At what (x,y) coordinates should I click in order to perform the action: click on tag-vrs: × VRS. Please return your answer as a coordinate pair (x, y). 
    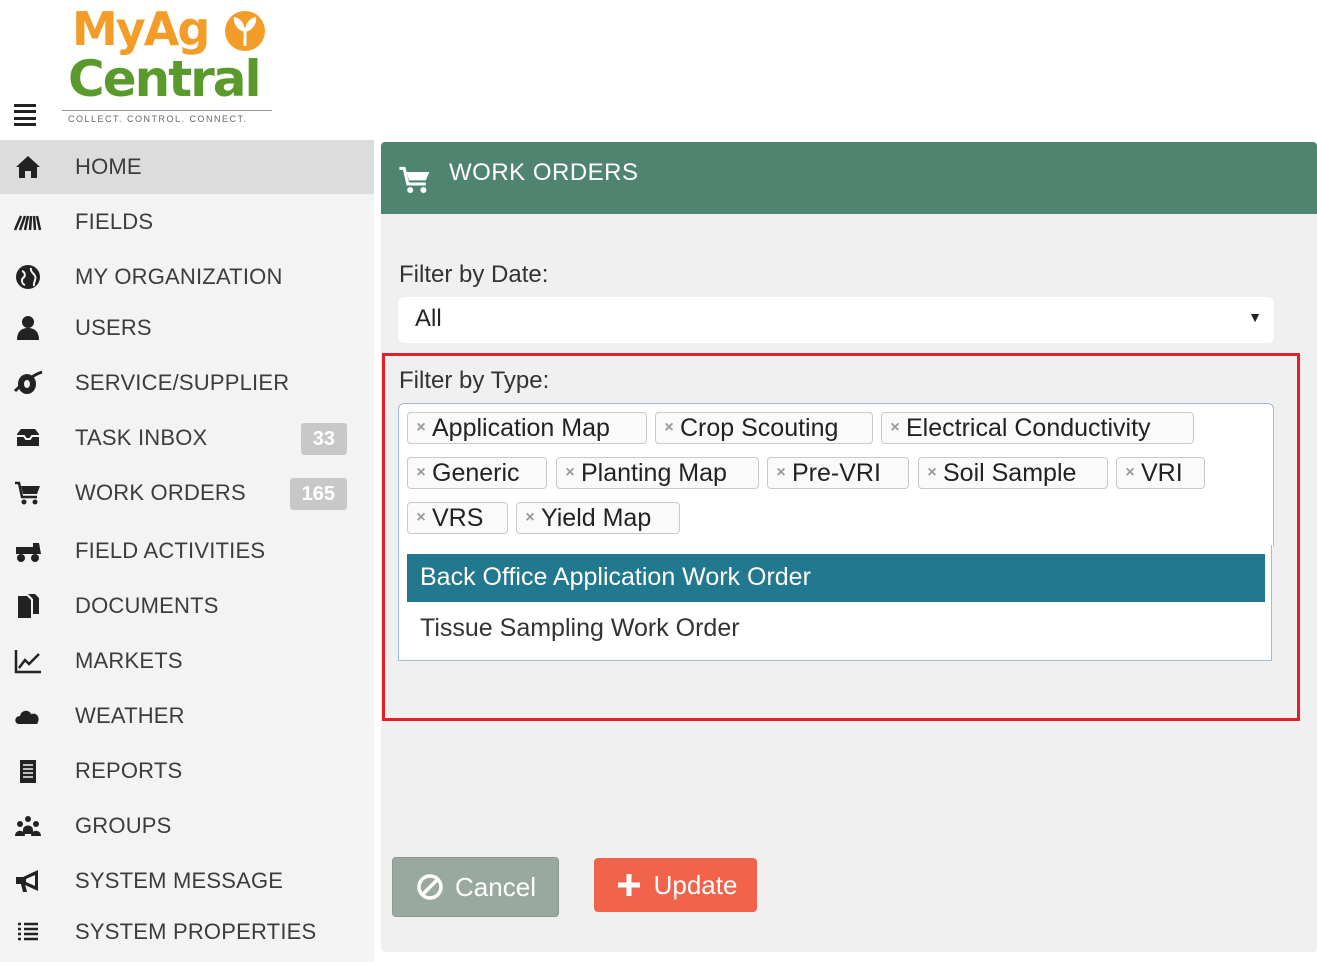
    Looking at the image, I should click on (457, 518).